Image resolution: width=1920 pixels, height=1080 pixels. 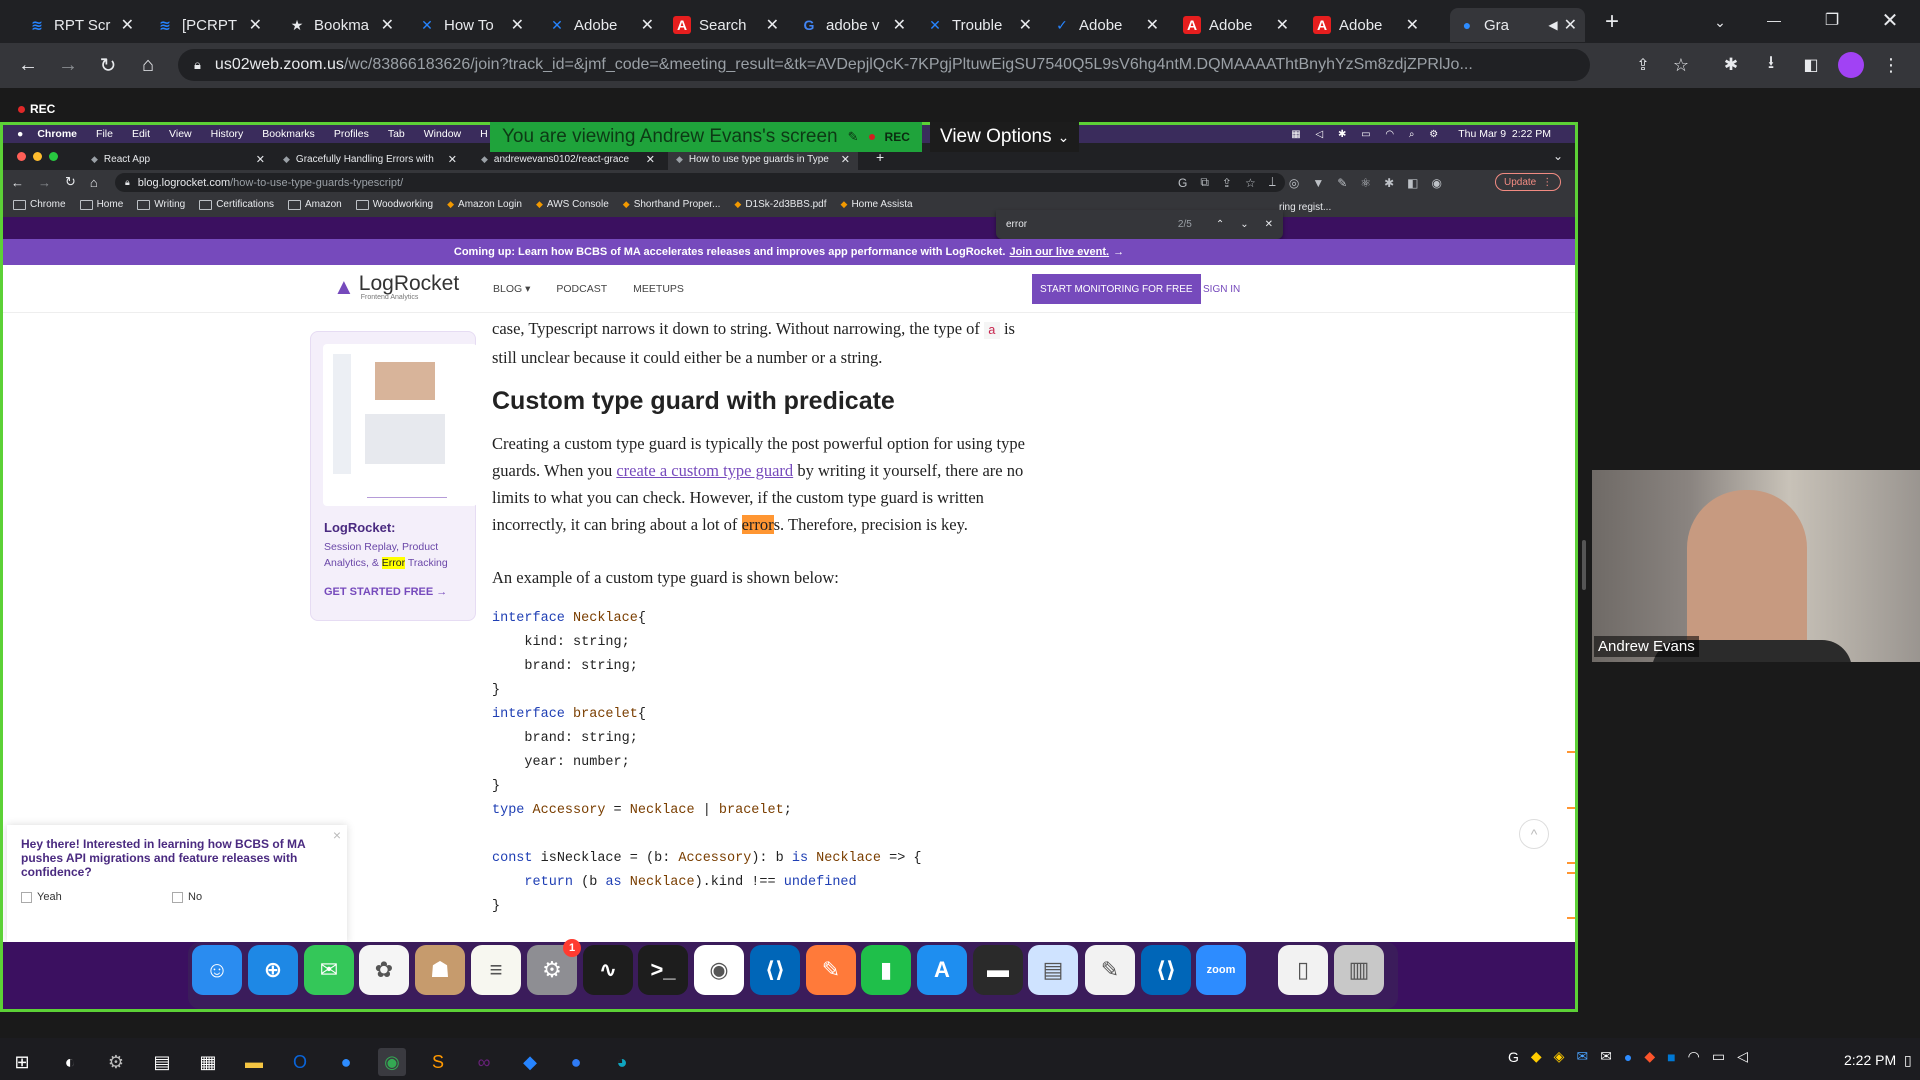 What do you see at coordinates (1536, 1056) in the screenshot?
I see `tray-shield-icon: ◆` at bounding box center [1536, 1056].